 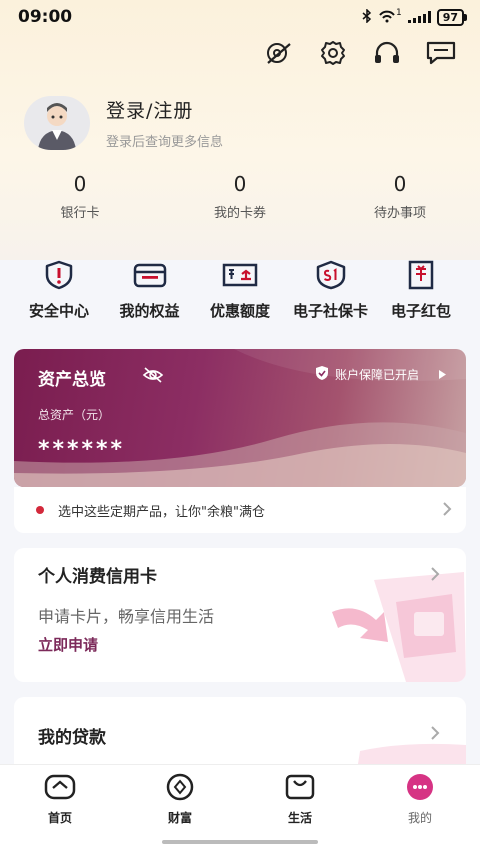 What do you see at coordinates (240, 615) in the screenshot?
I see `credit-card-panel: 个人消费信用卡 申请卡片，畅享信用生活 立即申请` at bounding box center [240, 615].